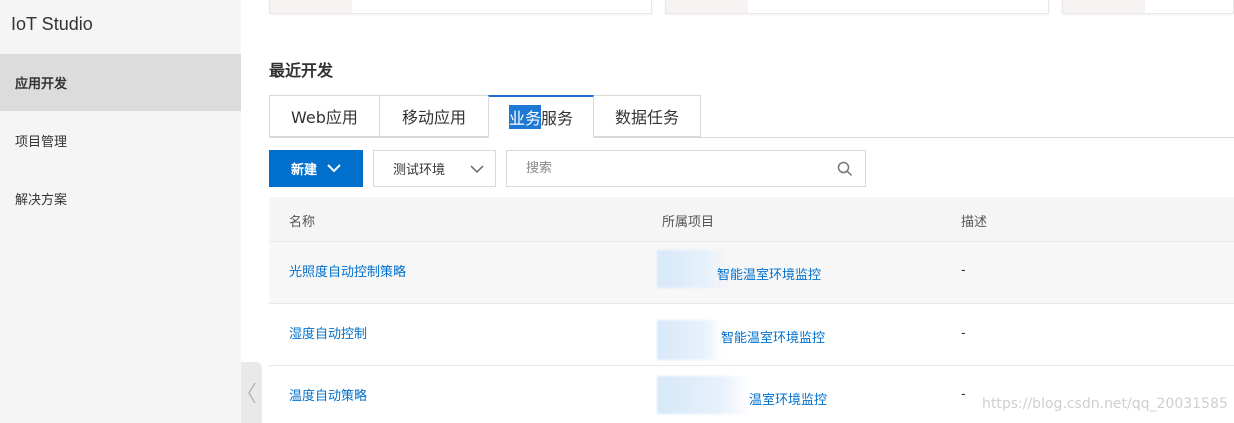 The image size is (1234, 423). What do you see at coordinates (120, 198) in the screenshot?
I see `sidebar-item-solutions: 解决方案` at bounding box center [120, 198].